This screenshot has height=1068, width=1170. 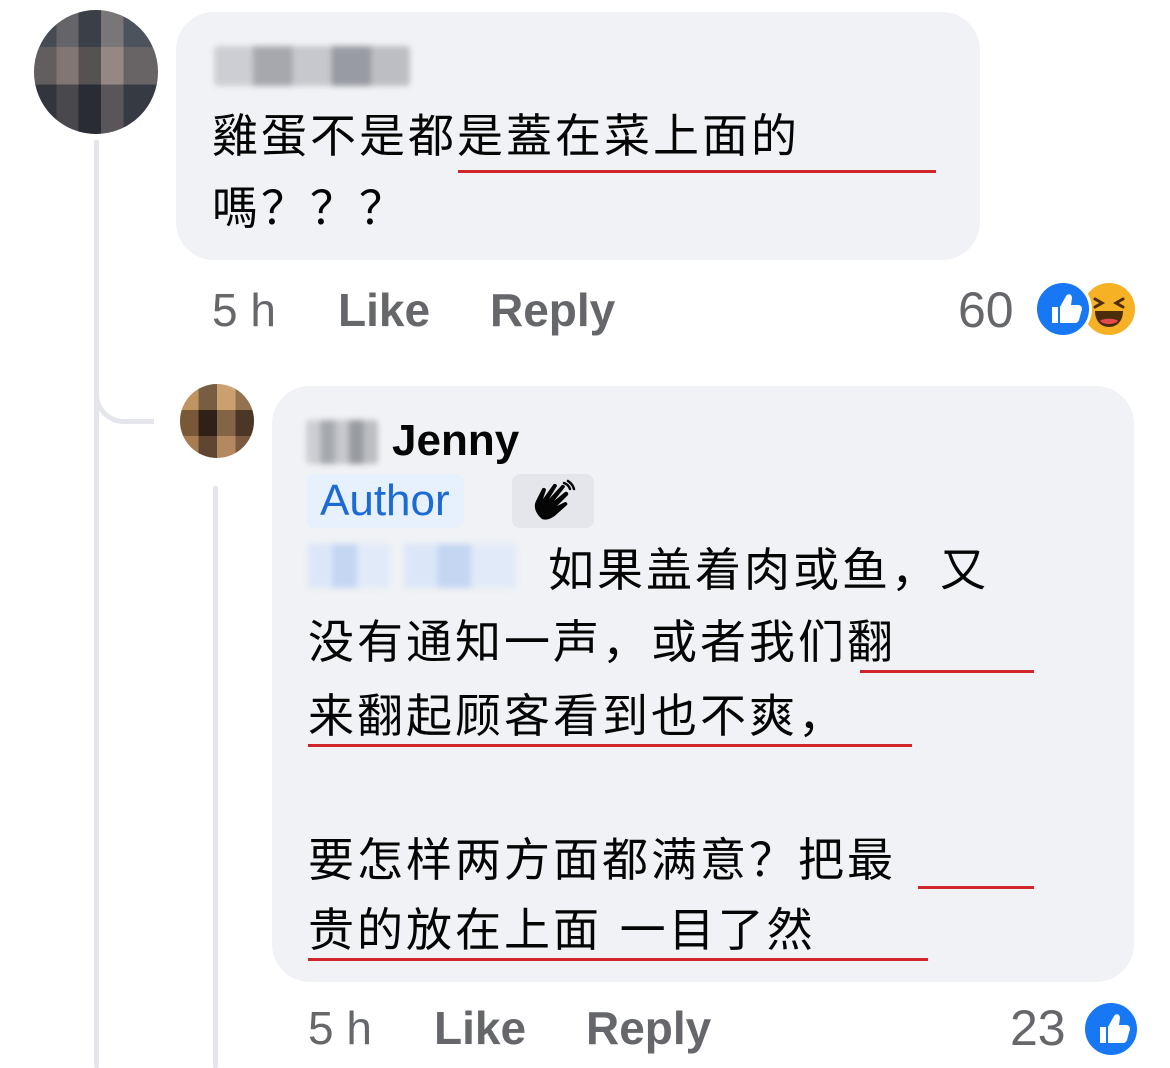 What do you see at coordinates (385, 501) in the screenshot?
I see `author-badge: Author` at bounding box center [385, 501].